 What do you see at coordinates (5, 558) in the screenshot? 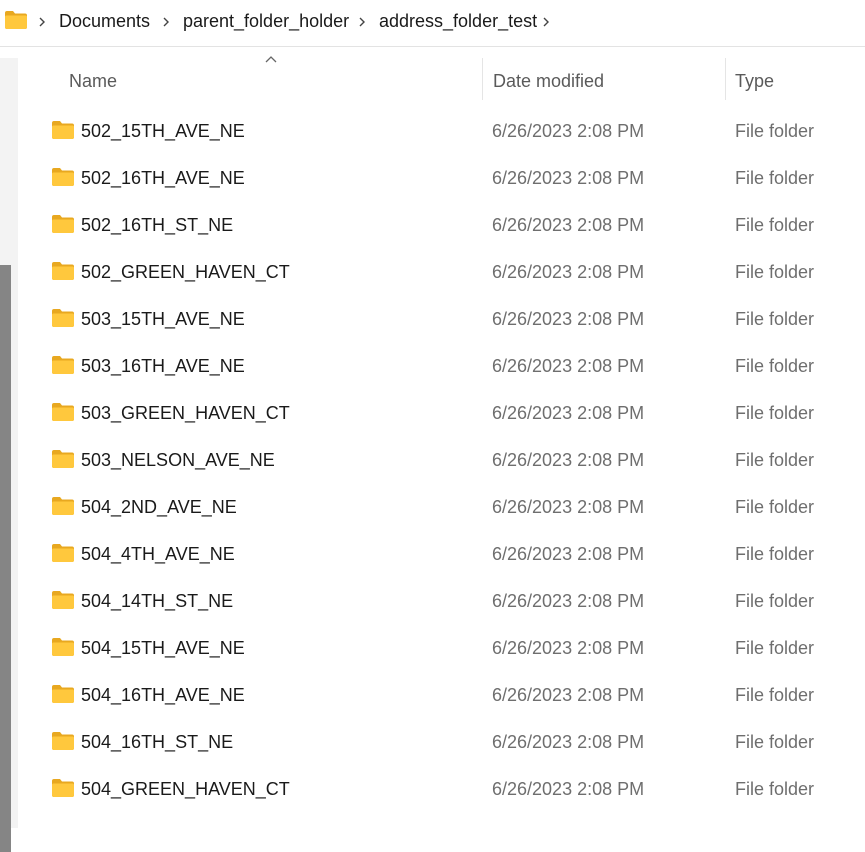
I see `scrollbar-thumb` at bounding box center [5, 558].